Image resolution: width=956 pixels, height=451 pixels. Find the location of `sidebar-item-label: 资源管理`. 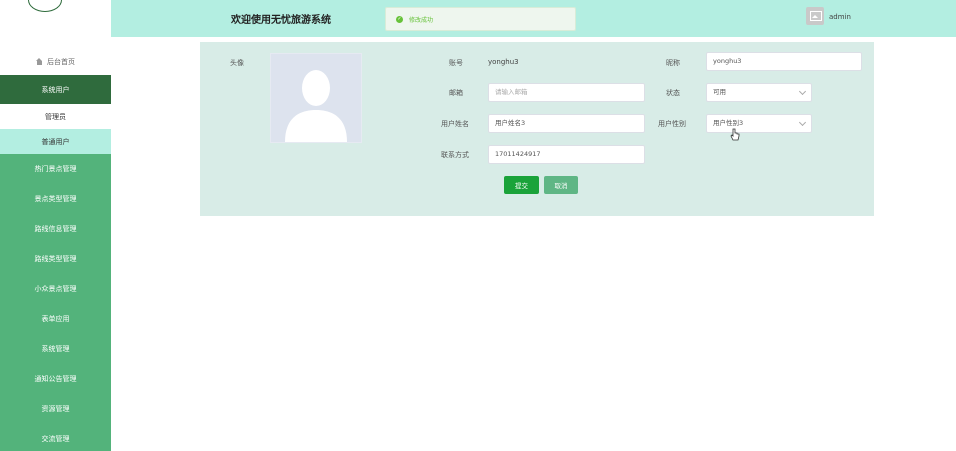

sidebar-item-label: 资源管理 is located at coordinates (55, 409).